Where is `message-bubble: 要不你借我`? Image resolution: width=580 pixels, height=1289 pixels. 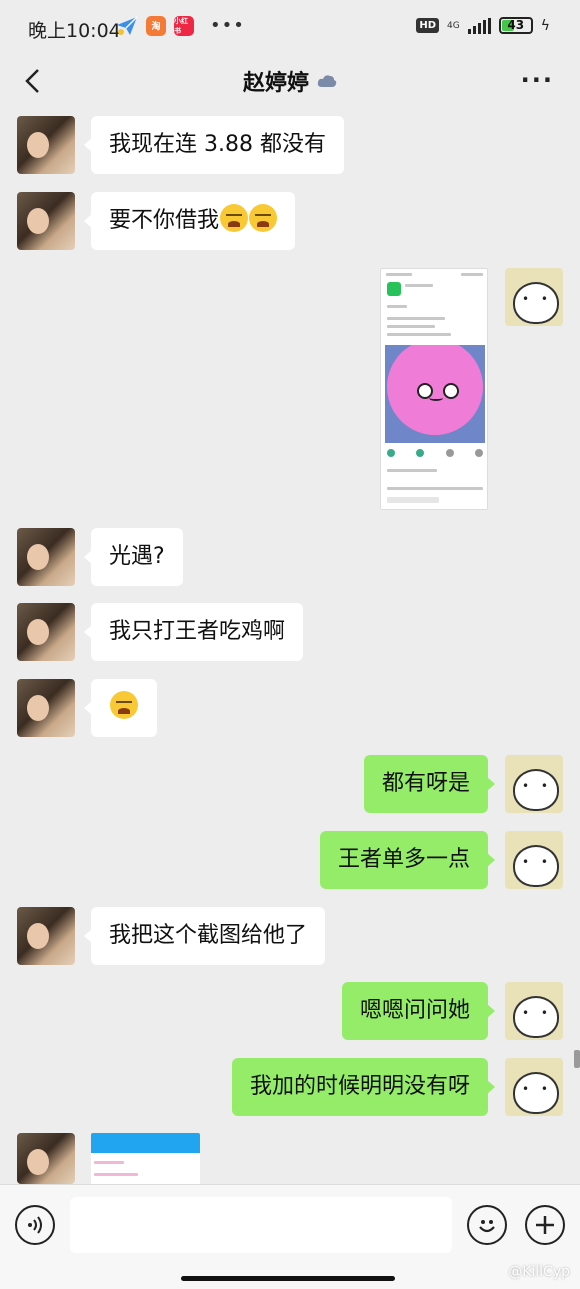 message-bubble: 要不你借我 is located at coordinates (189, 221).